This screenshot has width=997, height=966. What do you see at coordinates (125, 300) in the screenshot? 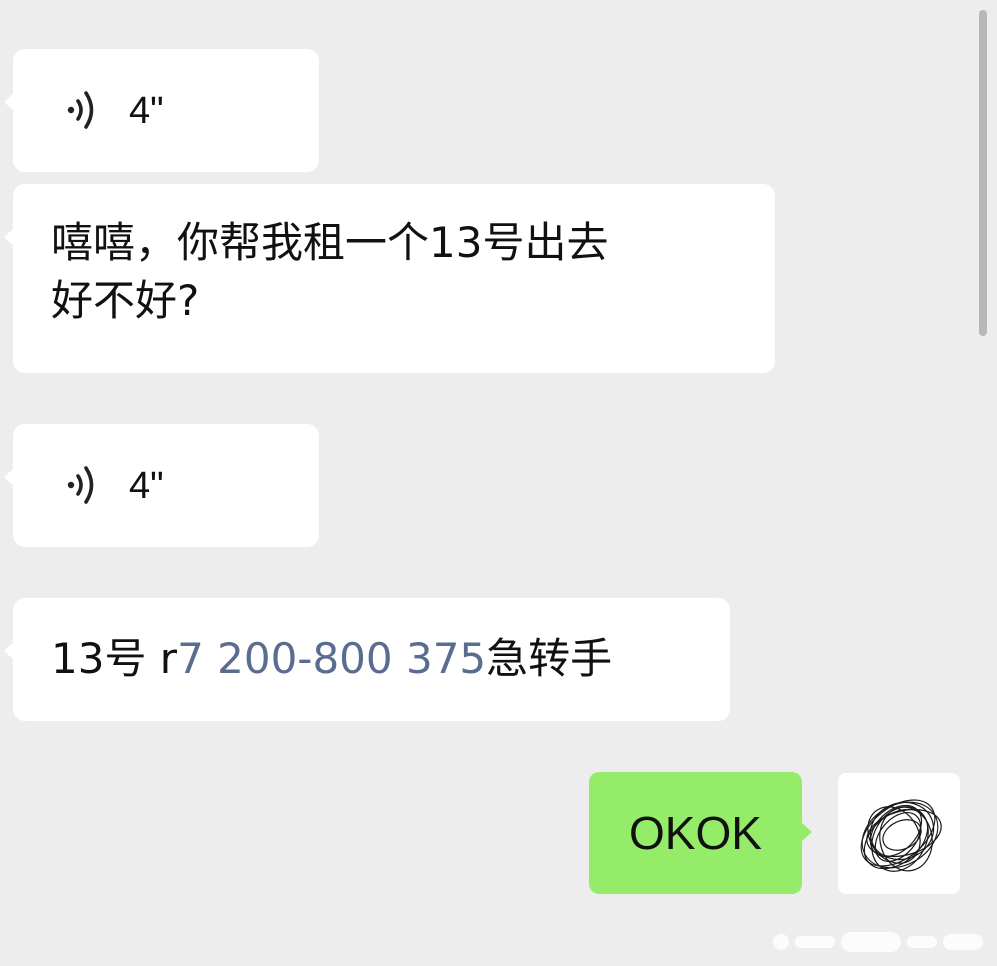
I see `message-line: 好不好?` at bounding box center [125, 300].